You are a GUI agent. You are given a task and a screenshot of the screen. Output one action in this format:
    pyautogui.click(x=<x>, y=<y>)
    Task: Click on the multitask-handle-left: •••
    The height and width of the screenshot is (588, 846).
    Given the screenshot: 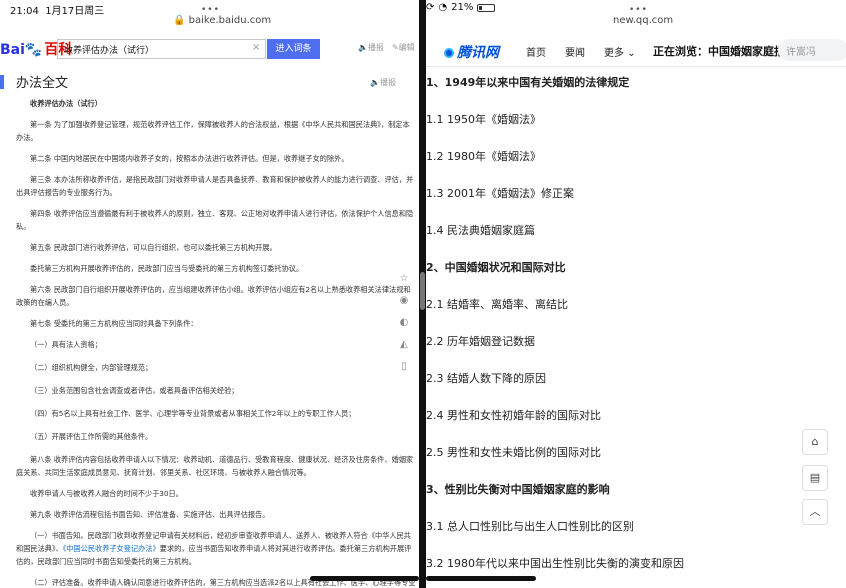 What is the action you would take?
    pyautogui.click(x=210, y=10)
    